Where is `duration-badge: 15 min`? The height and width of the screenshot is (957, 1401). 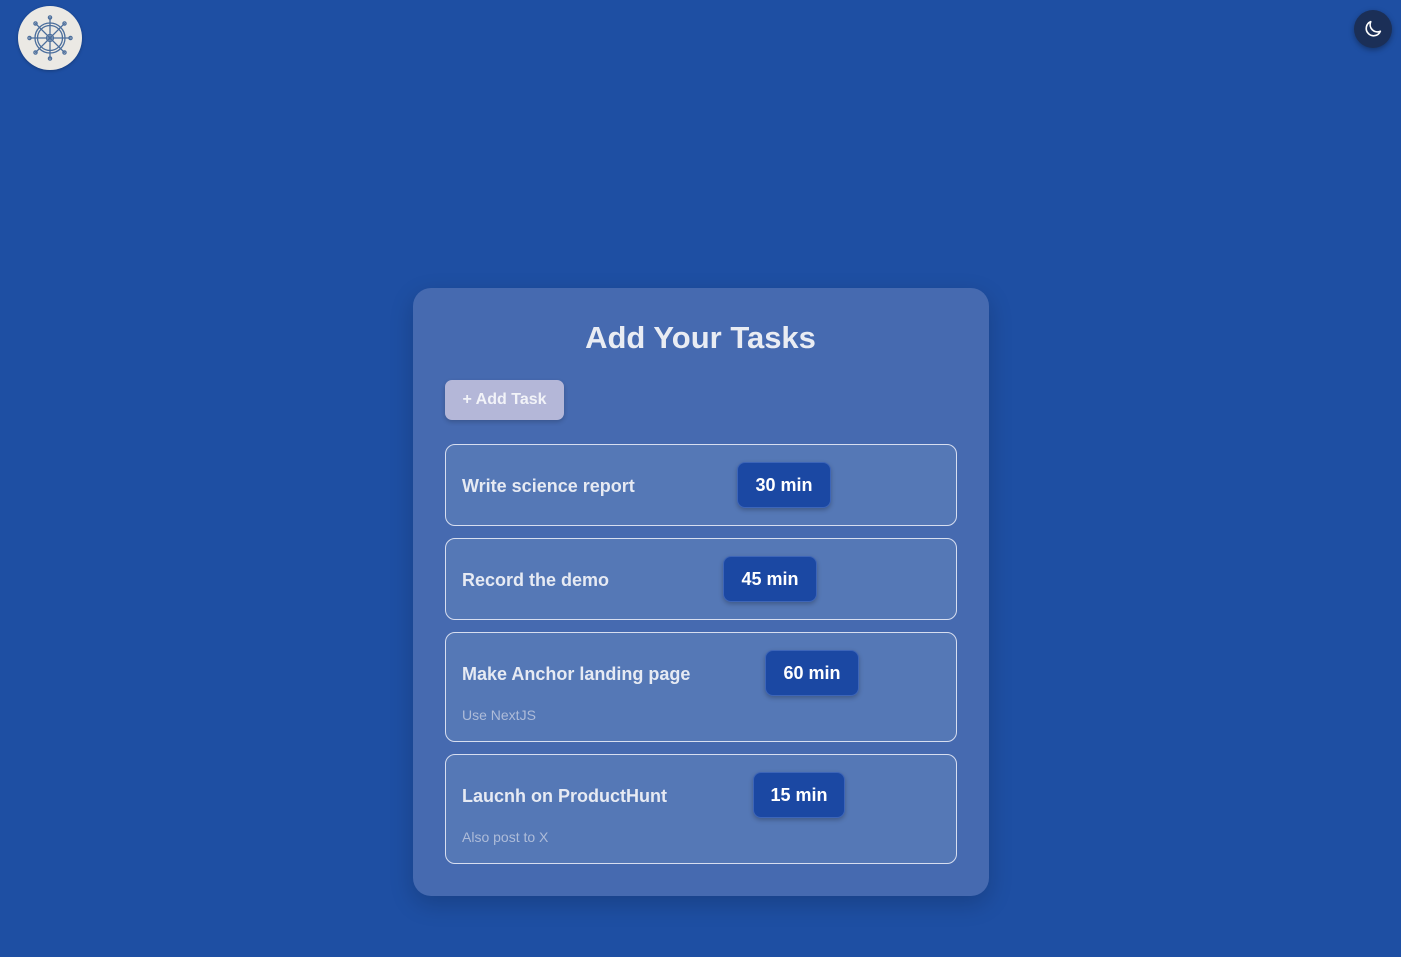 duration-badge: 15 min is located at coordinates (799, 795).